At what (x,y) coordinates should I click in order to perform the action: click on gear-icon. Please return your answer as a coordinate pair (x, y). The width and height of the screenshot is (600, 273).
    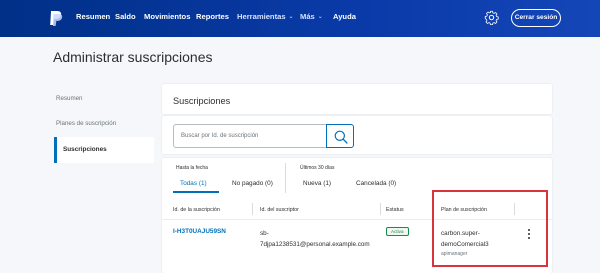
    Looking at the image, I should click on (491, 17).